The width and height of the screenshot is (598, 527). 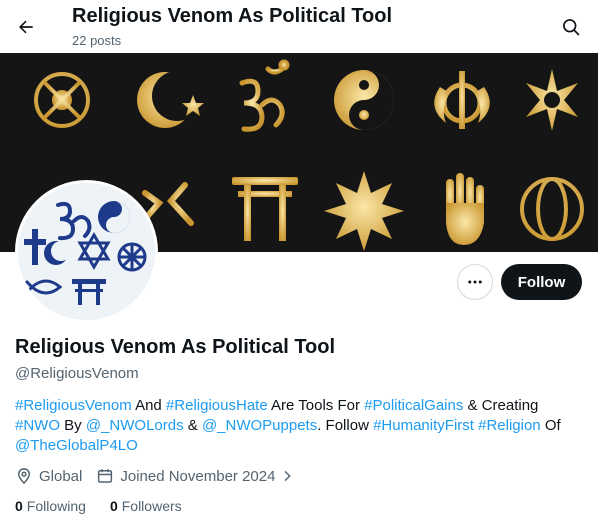 I want to click on profile-meta: Global Joined November 2024, so click(x=165, y=476).